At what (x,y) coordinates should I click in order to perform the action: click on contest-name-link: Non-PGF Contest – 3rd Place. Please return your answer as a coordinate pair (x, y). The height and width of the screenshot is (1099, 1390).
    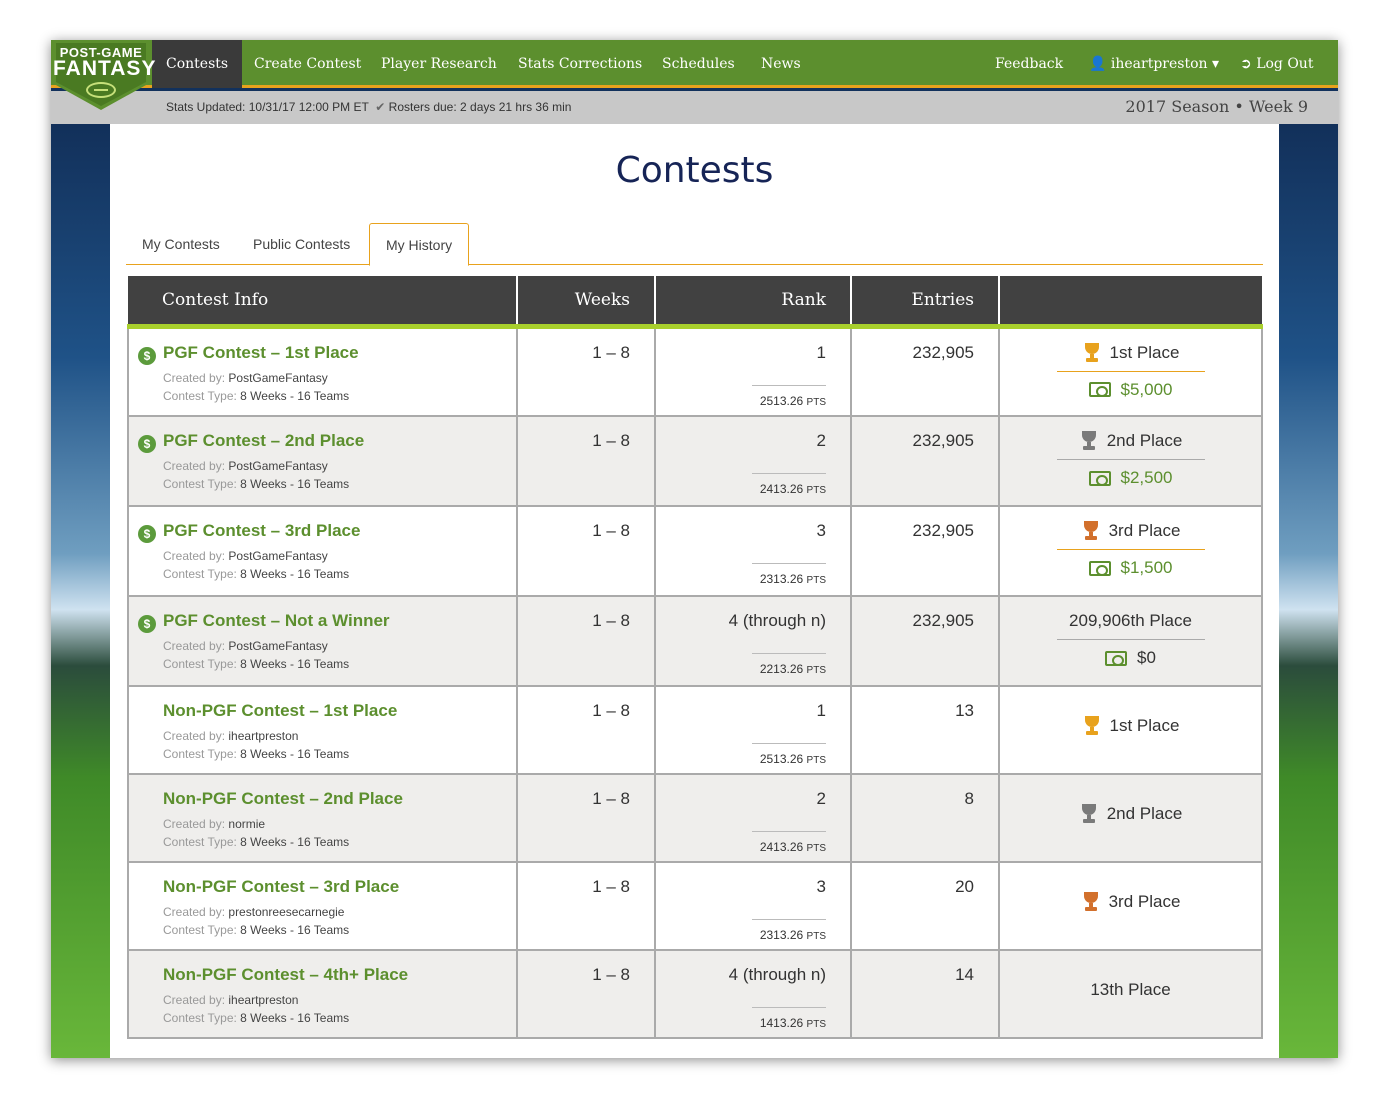
    Looking at the image, I should click on (335, 887).